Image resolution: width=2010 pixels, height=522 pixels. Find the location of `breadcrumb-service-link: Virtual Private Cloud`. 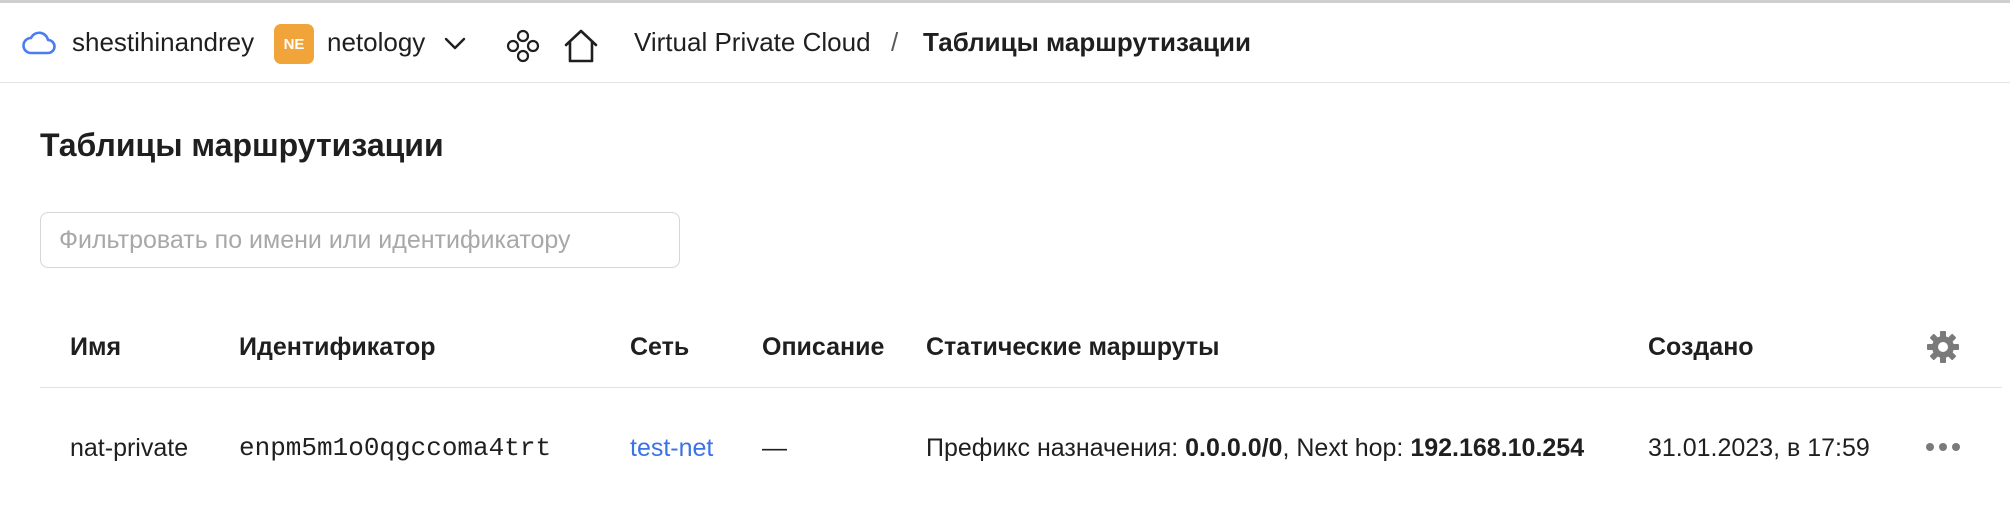

breadcrumb-service-link: Virtual Private Cloud is located at coordinates (752, 42).